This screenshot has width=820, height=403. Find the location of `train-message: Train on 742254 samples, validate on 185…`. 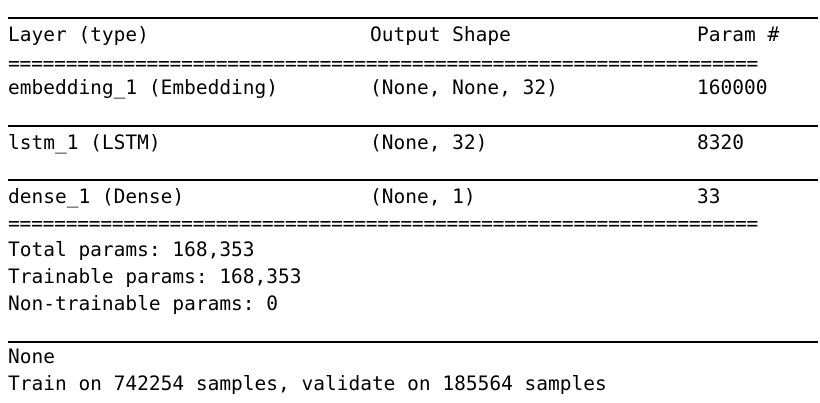

train-message: Train on 742254 samples, validate on 185… is located at coordinates (307, 383).